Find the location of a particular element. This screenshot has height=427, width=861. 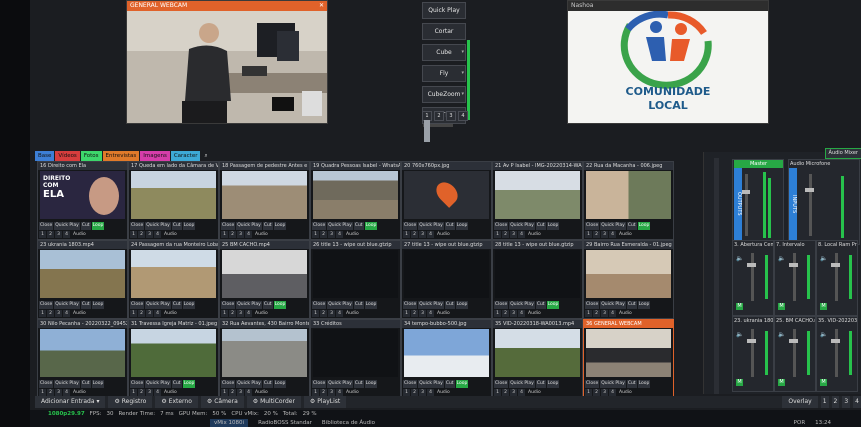

record-button: ⚙ Registro is located at coordinates (130, 402).